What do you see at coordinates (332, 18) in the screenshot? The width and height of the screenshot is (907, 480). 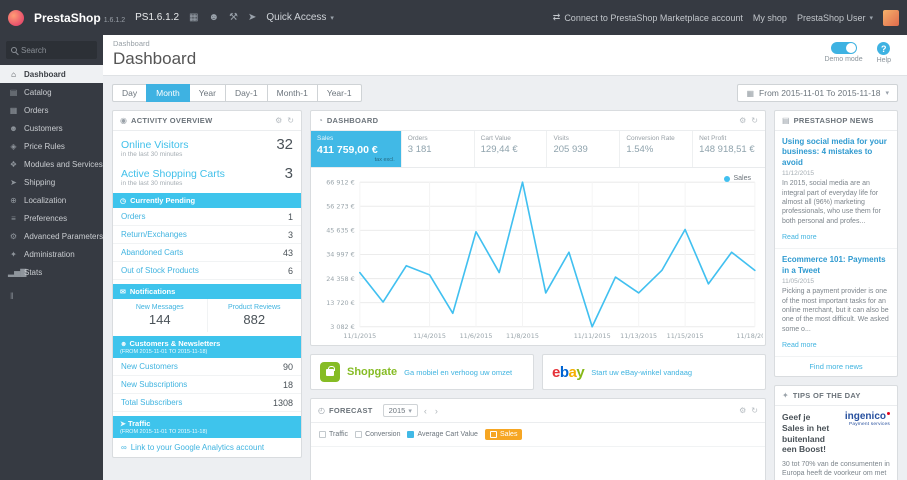 I see `caret-down-icon: ▾` at bounding box center [332, 18].